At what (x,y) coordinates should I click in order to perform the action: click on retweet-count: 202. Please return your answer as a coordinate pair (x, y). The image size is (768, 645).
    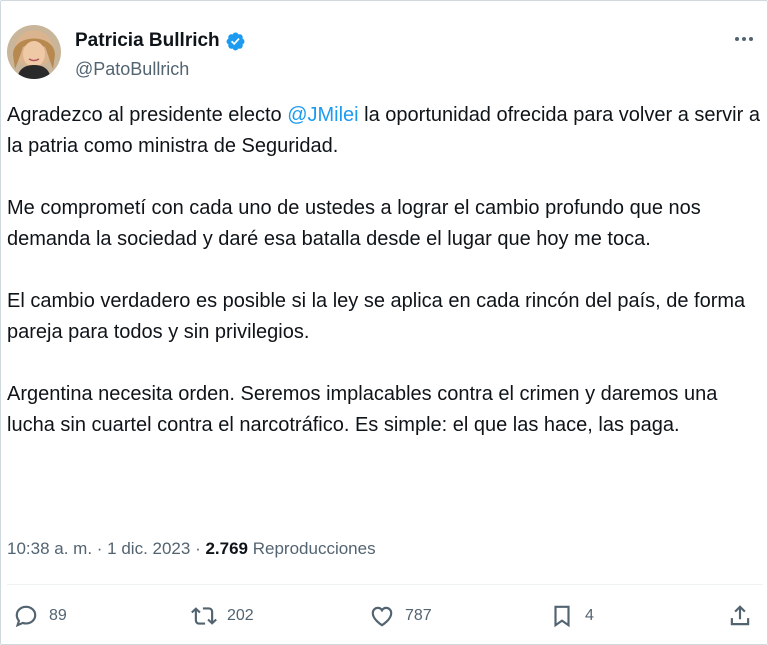
    Looking at the image, I should click on (240, 615).